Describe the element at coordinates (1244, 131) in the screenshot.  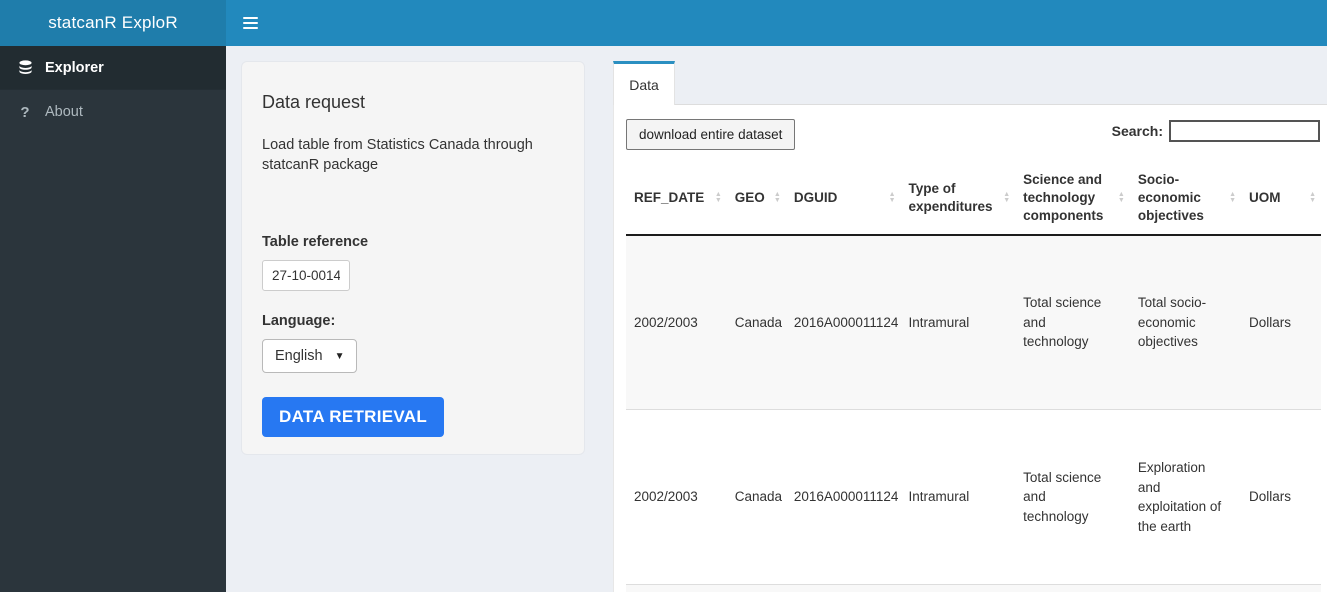
I see `search-input` at that location.